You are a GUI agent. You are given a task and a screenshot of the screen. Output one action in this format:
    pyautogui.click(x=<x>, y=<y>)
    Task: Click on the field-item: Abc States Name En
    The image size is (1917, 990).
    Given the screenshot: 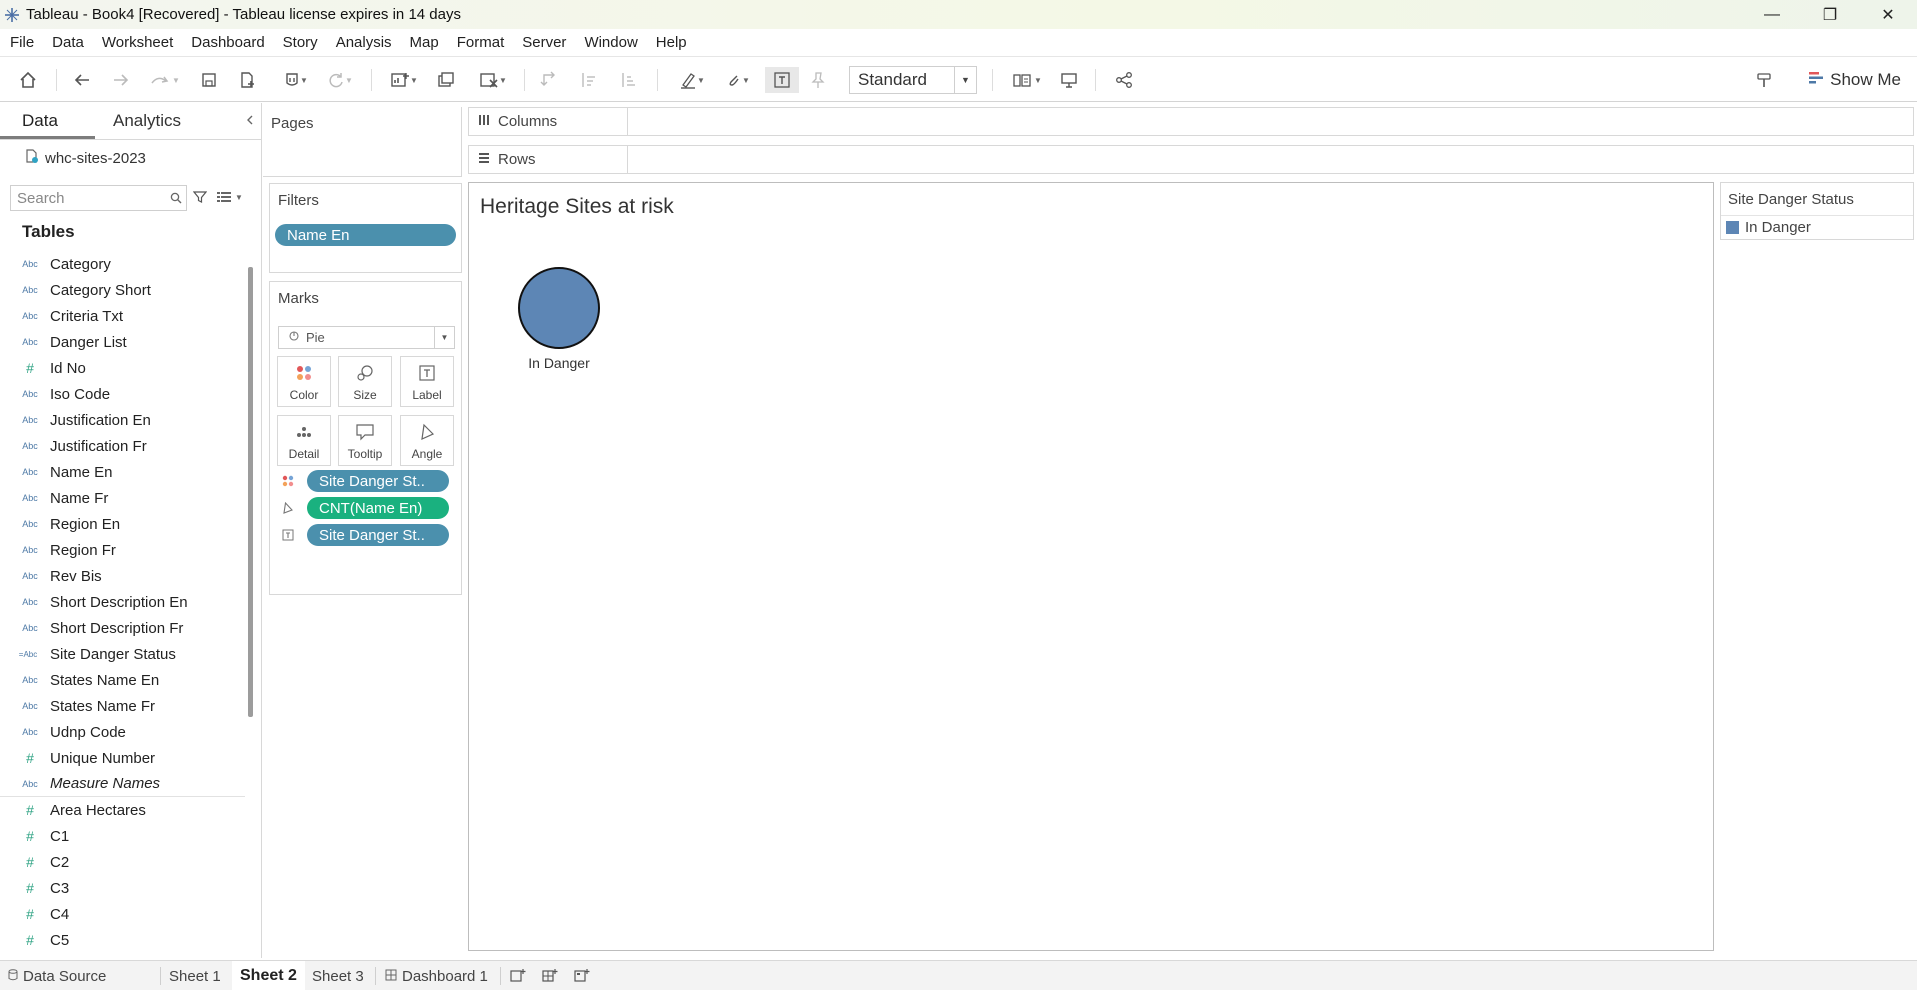 What is the action you would take?
    pyautogui.click(x=122, y=680)
    